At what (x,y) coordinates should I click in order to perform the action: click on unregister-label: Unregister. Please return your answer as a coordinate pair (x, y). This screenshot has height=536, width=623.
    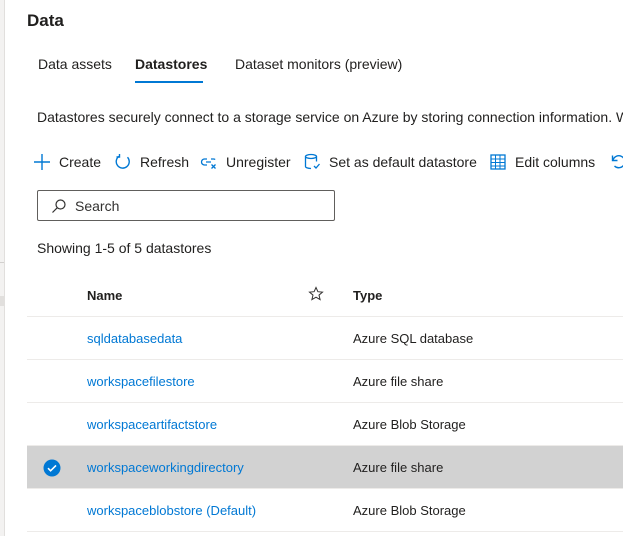
    Looking at the image, I should click on (258, 162).